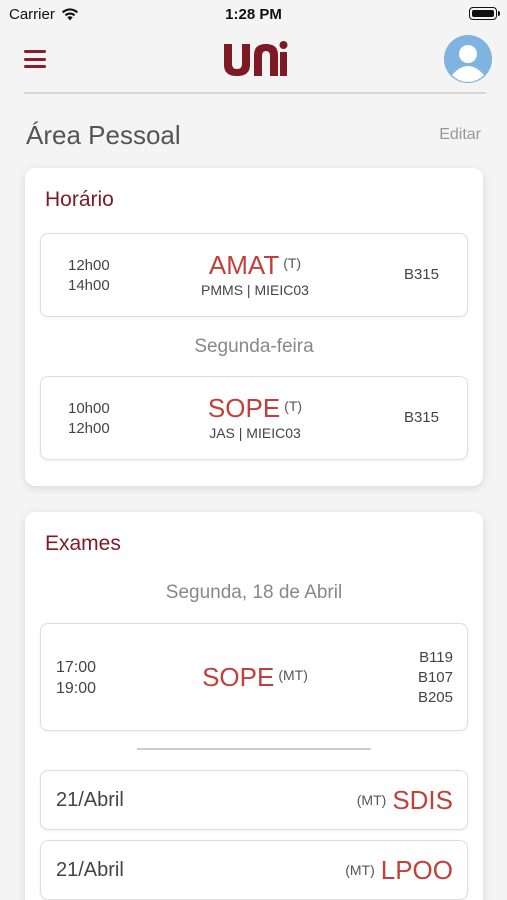 The image size is (507, 900). What do you see at coordinates (436, 657) in the screenshot?
I see `exam-room: B119` at bounding box center [436, 657].